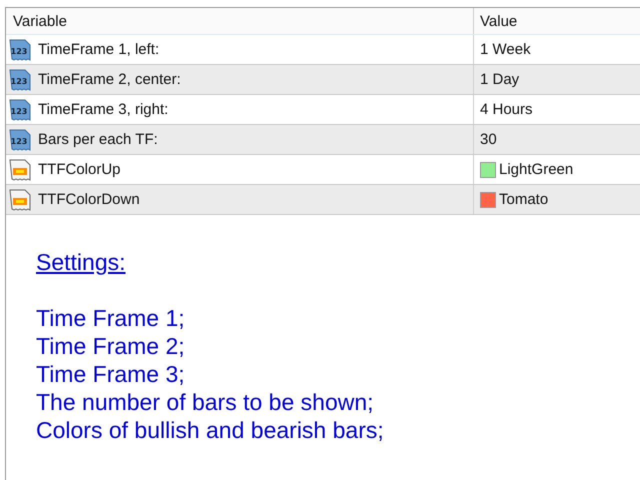 The height and width of the screenshot is (480, 640). What do you see at coordinates (205, 402) in the screenshot?
I see `description-line: The number of bars to be shown;` at bounding box center [205, 402].